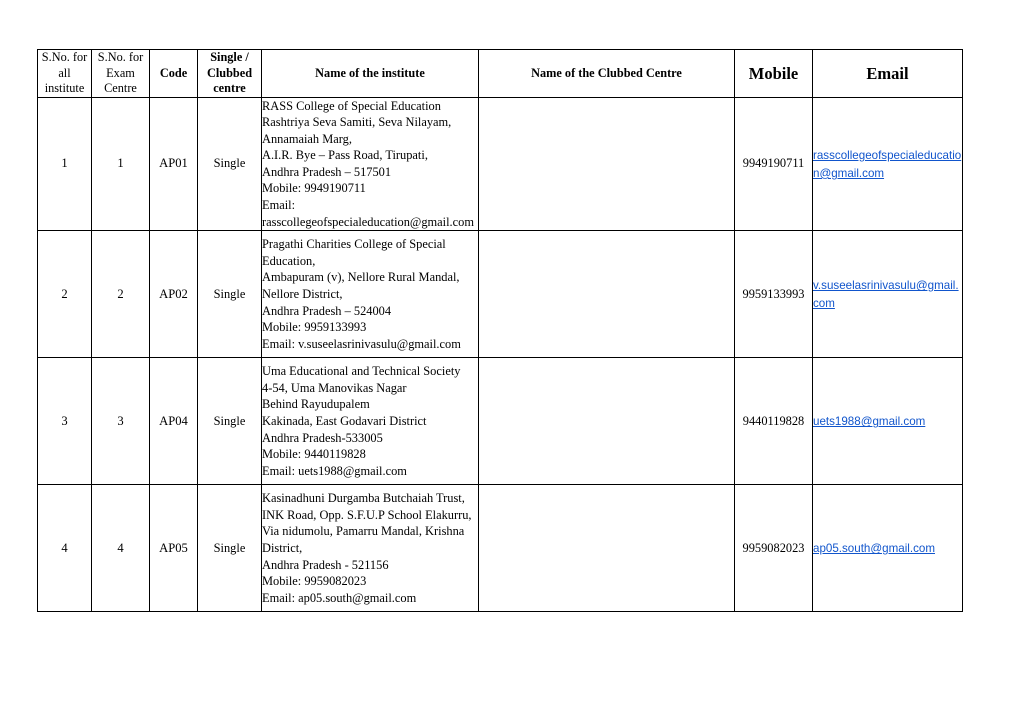 The height and width of the screenshot is (721, 1020). What do you see at coordinates (773, 294) in the screenshot?
I see `cell-mobile: 9959133993` at bounding box center [773, 294].